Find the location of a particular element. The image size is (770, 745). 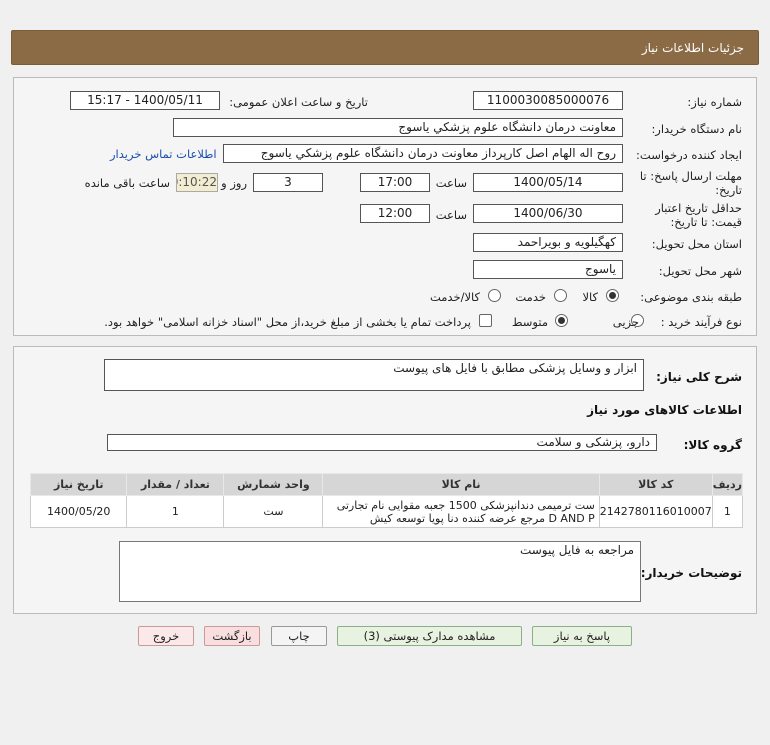

deadline-date-field: 1400/05/14 is located at coordinates (548, 182).